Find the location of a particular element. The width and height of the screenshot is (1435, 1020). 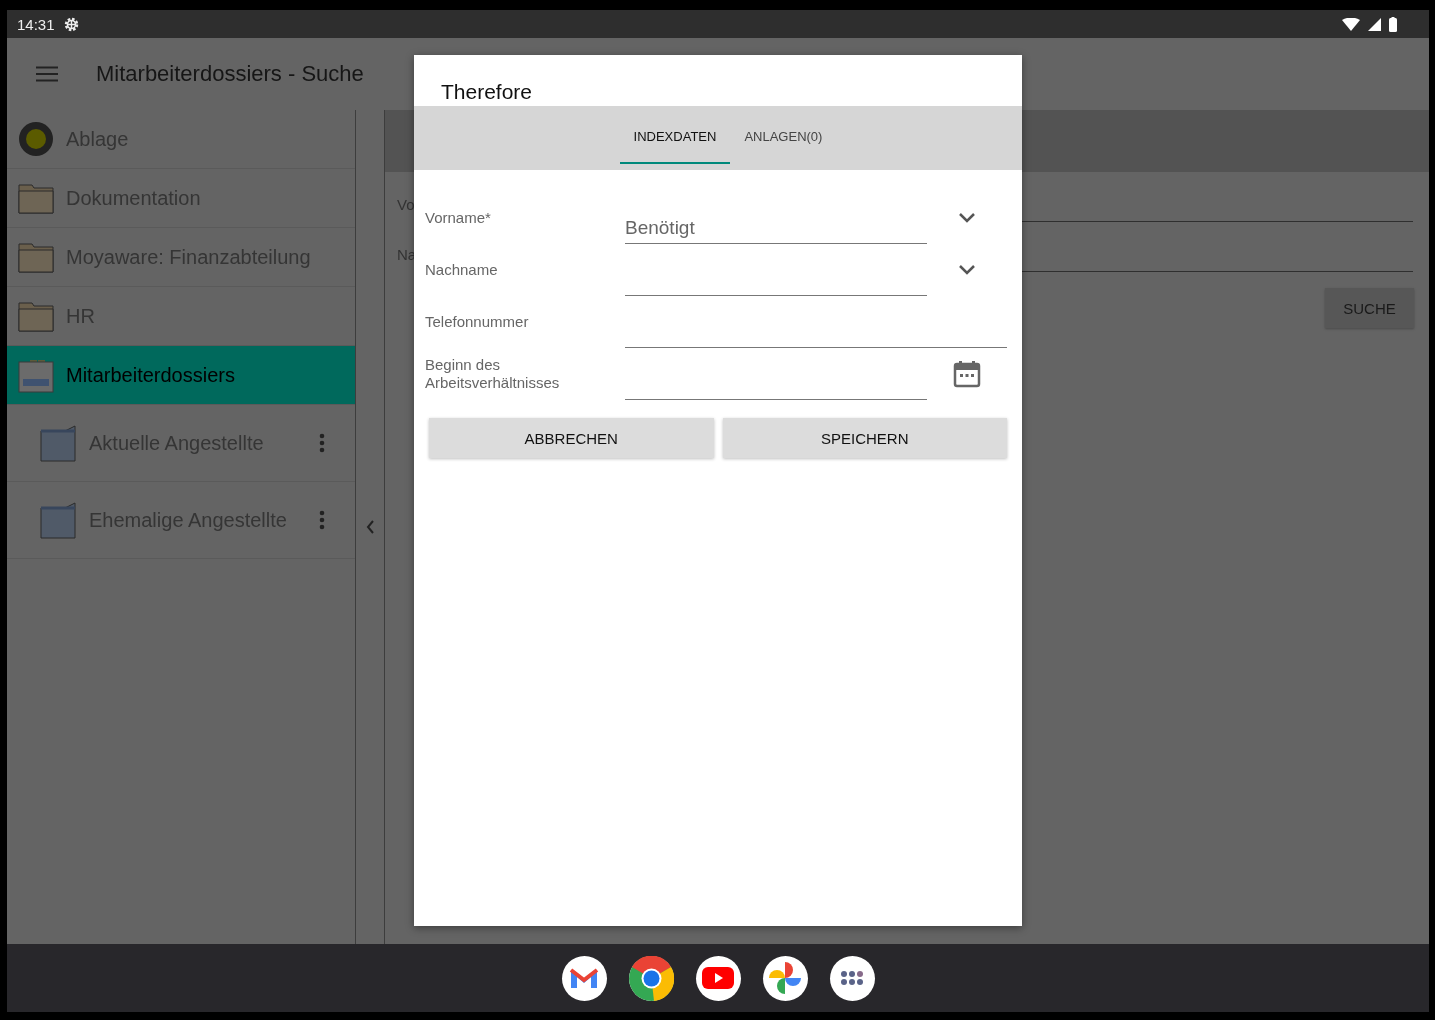

dialog-button: SPEICHERN is located at coordinates (864, 438).